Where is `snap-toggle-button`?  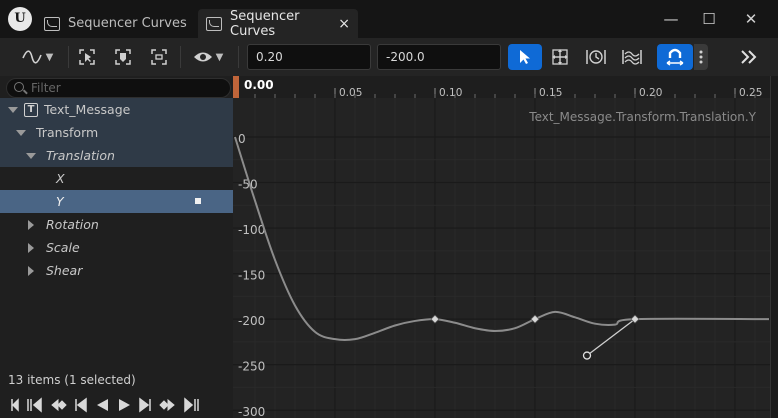
snap-toggle-button is located at coordinates (675, 57).